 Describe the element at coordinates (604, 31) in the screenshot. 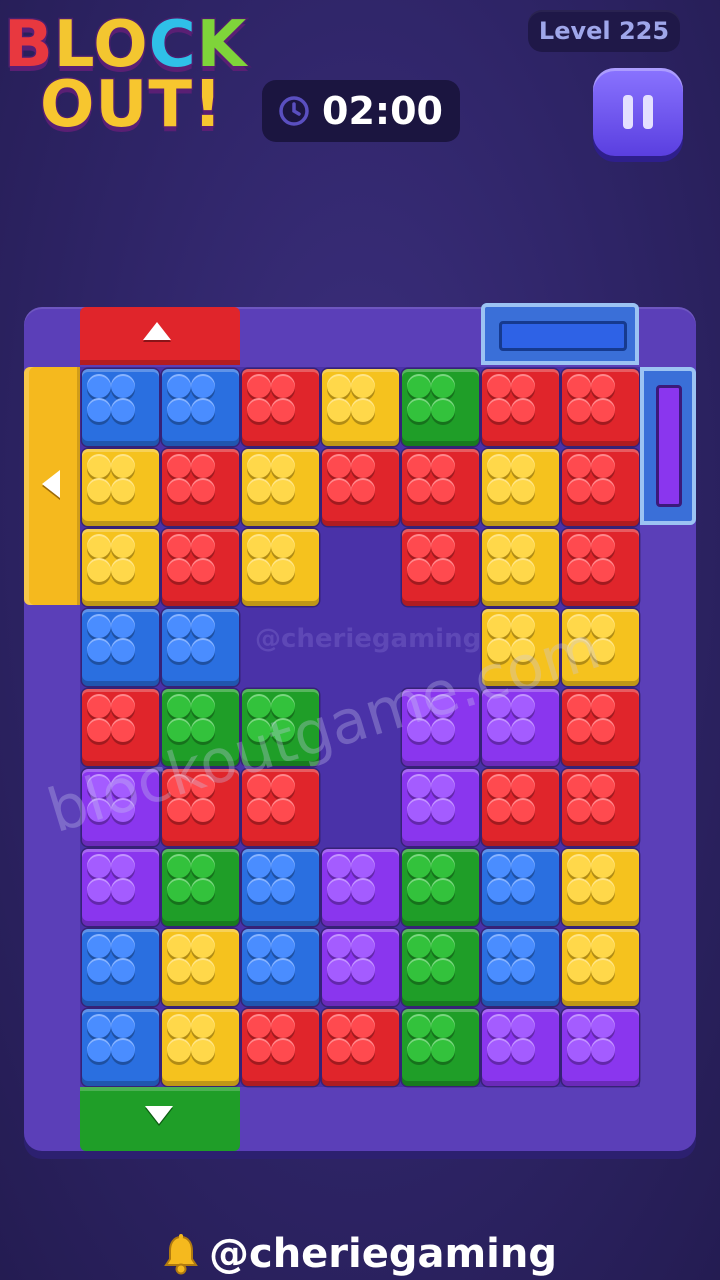

I see `level-indicator: Level 225` at that location.